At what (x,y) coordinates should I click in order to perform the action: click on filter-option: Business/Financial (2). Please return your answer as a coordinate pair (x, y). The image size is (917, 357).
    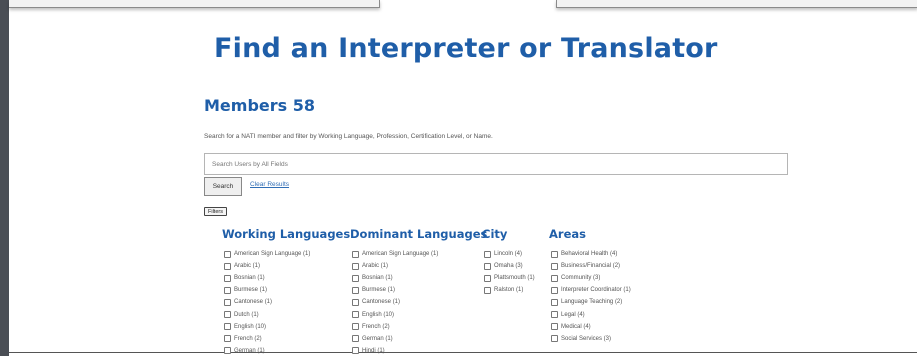
    Looking at the image, I should click on (591, 266).